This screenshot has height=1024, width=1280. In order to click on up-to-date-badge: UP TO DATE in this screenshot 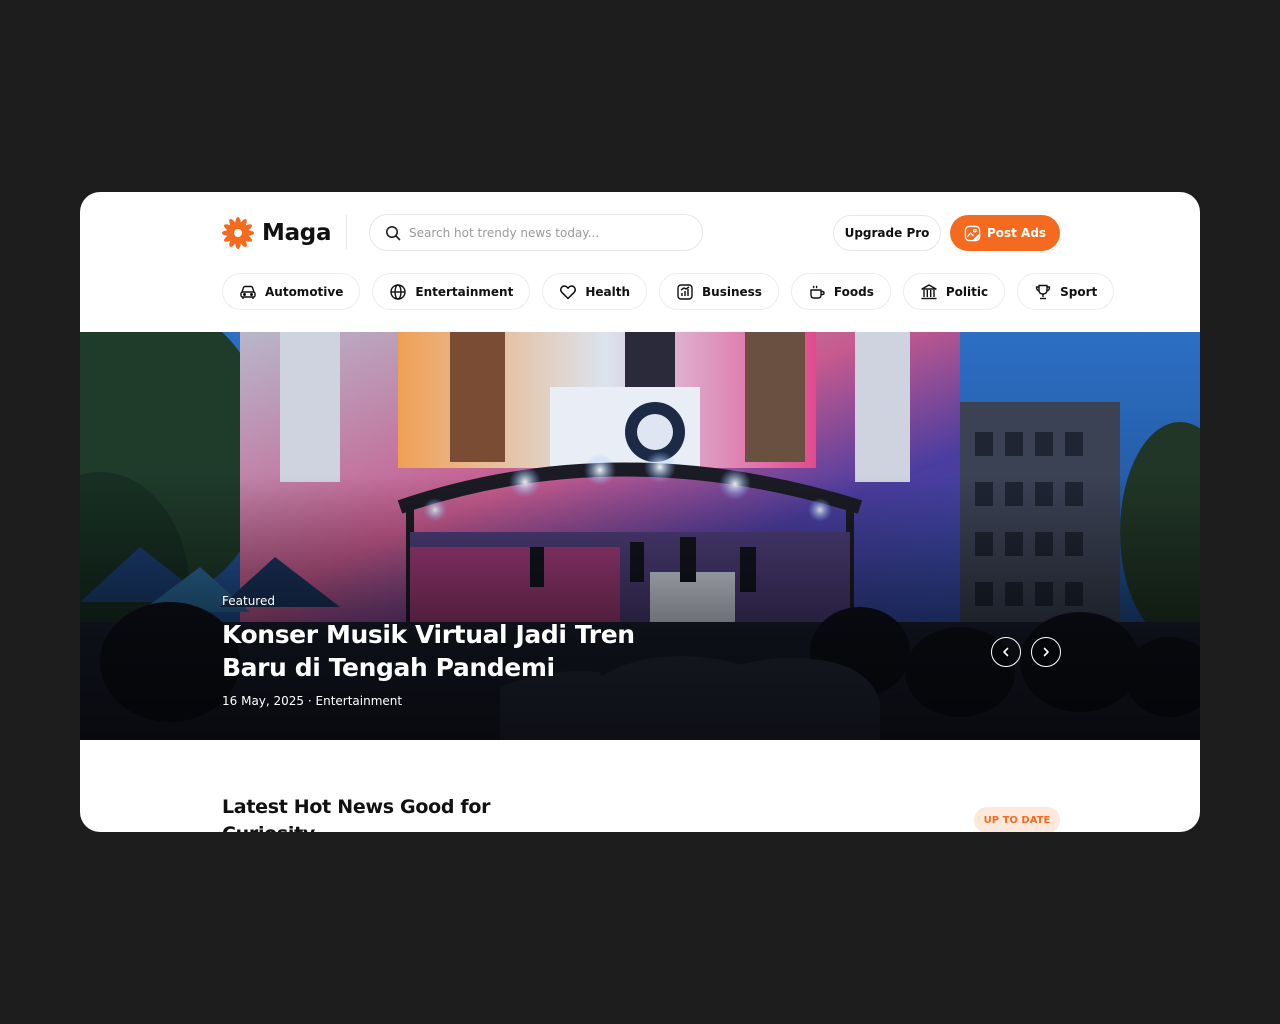, I will do `click(1017, 819)`.